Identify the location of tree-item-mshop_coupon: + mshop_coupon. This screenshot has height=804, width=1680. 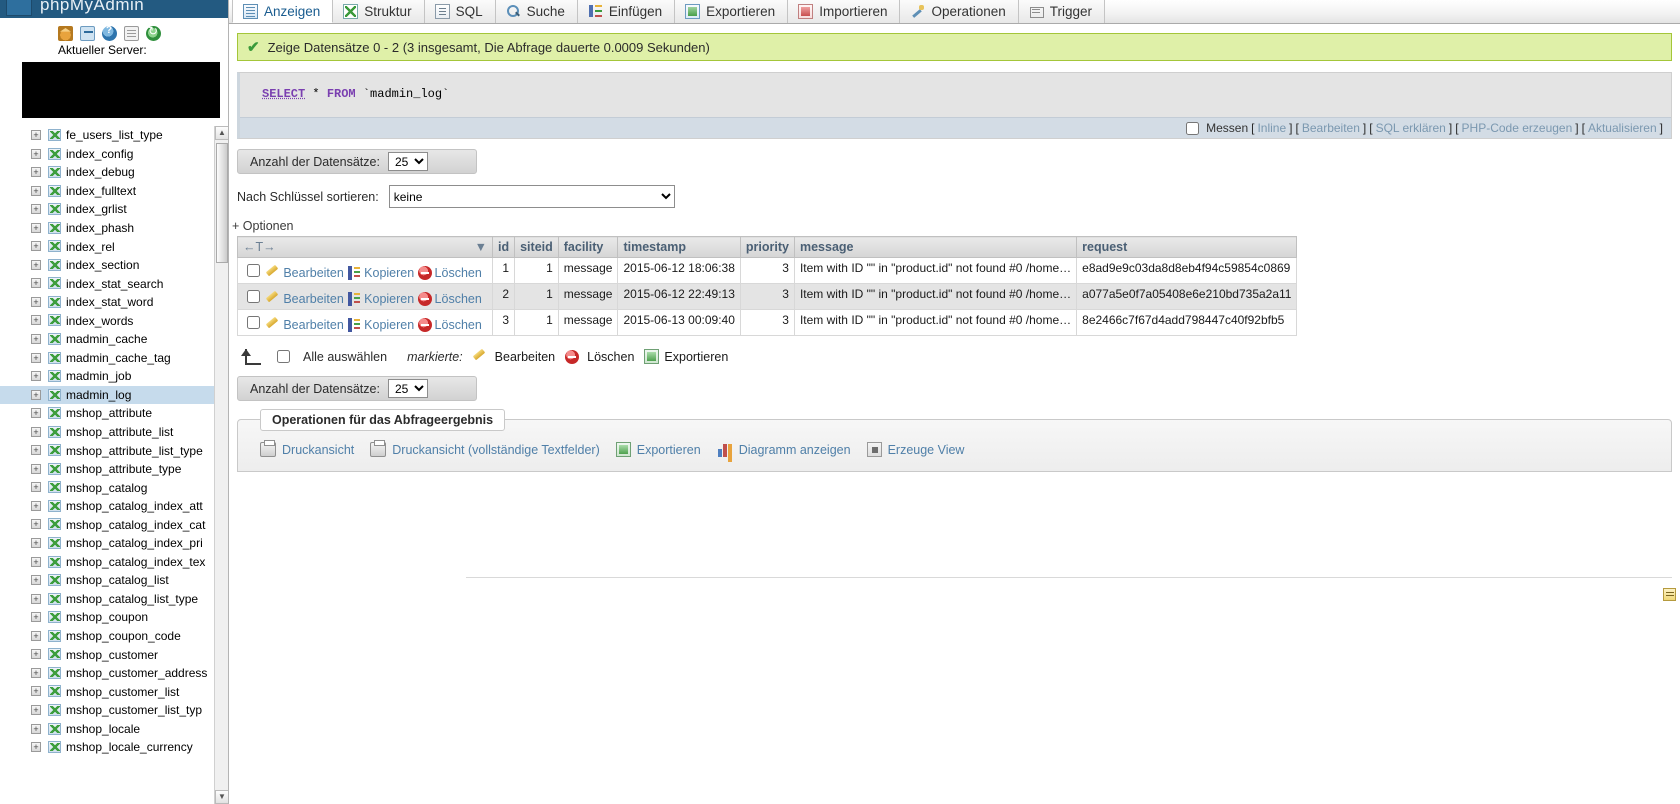
(107, 617).